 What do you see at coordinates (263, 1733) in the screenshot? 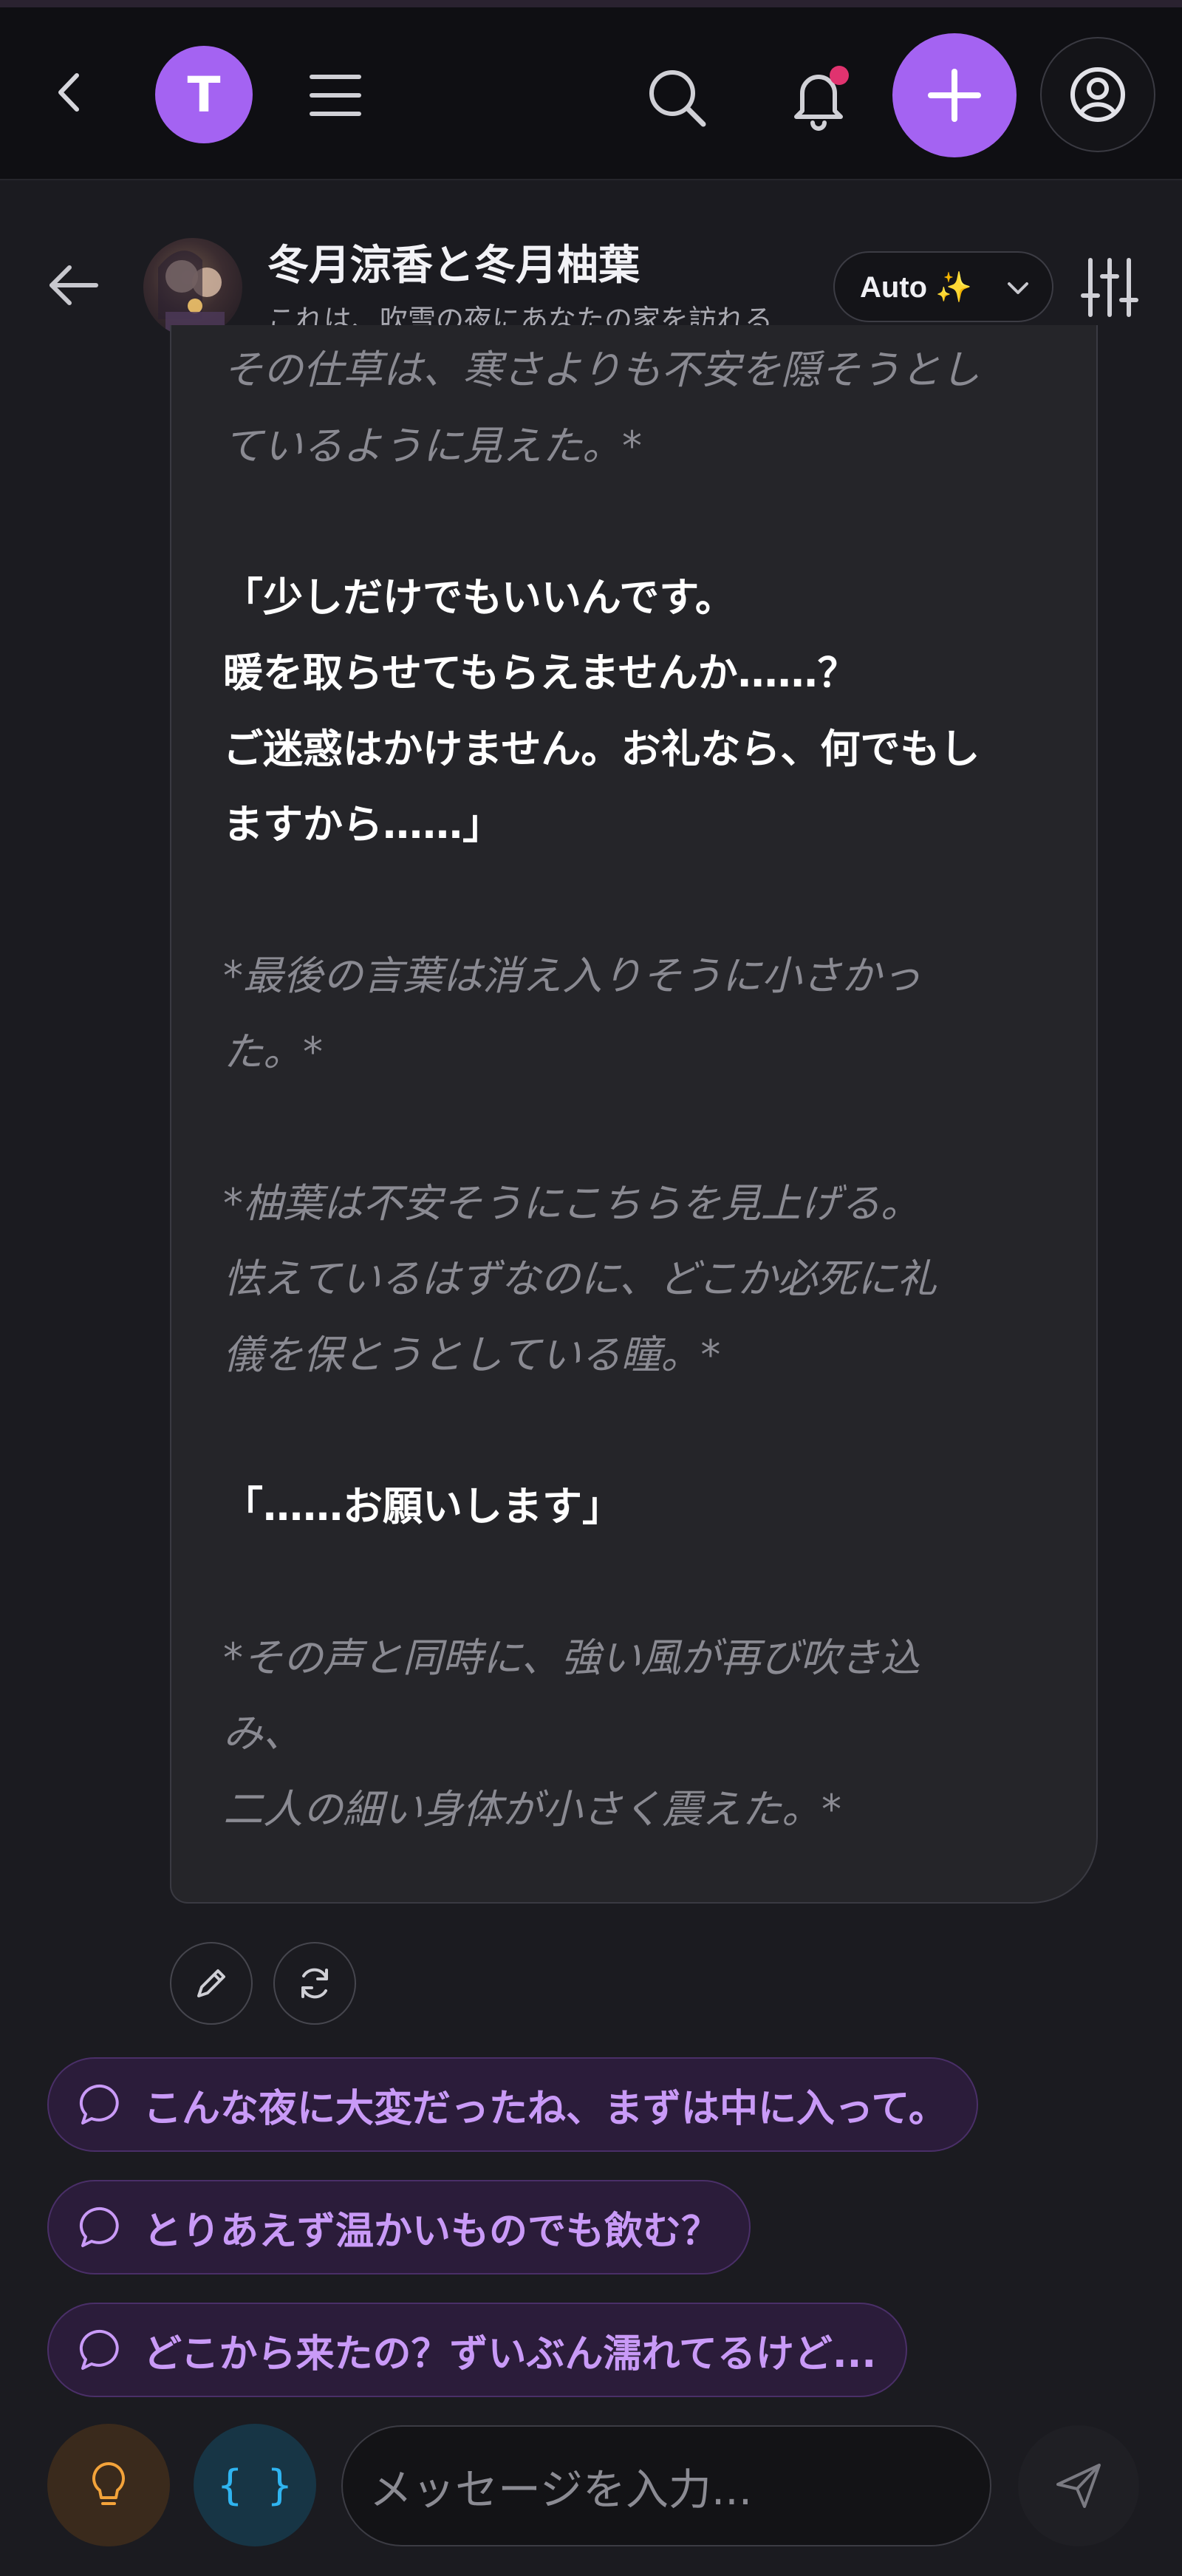
I see `message-line: み、` at bounding box center [263, 1733].